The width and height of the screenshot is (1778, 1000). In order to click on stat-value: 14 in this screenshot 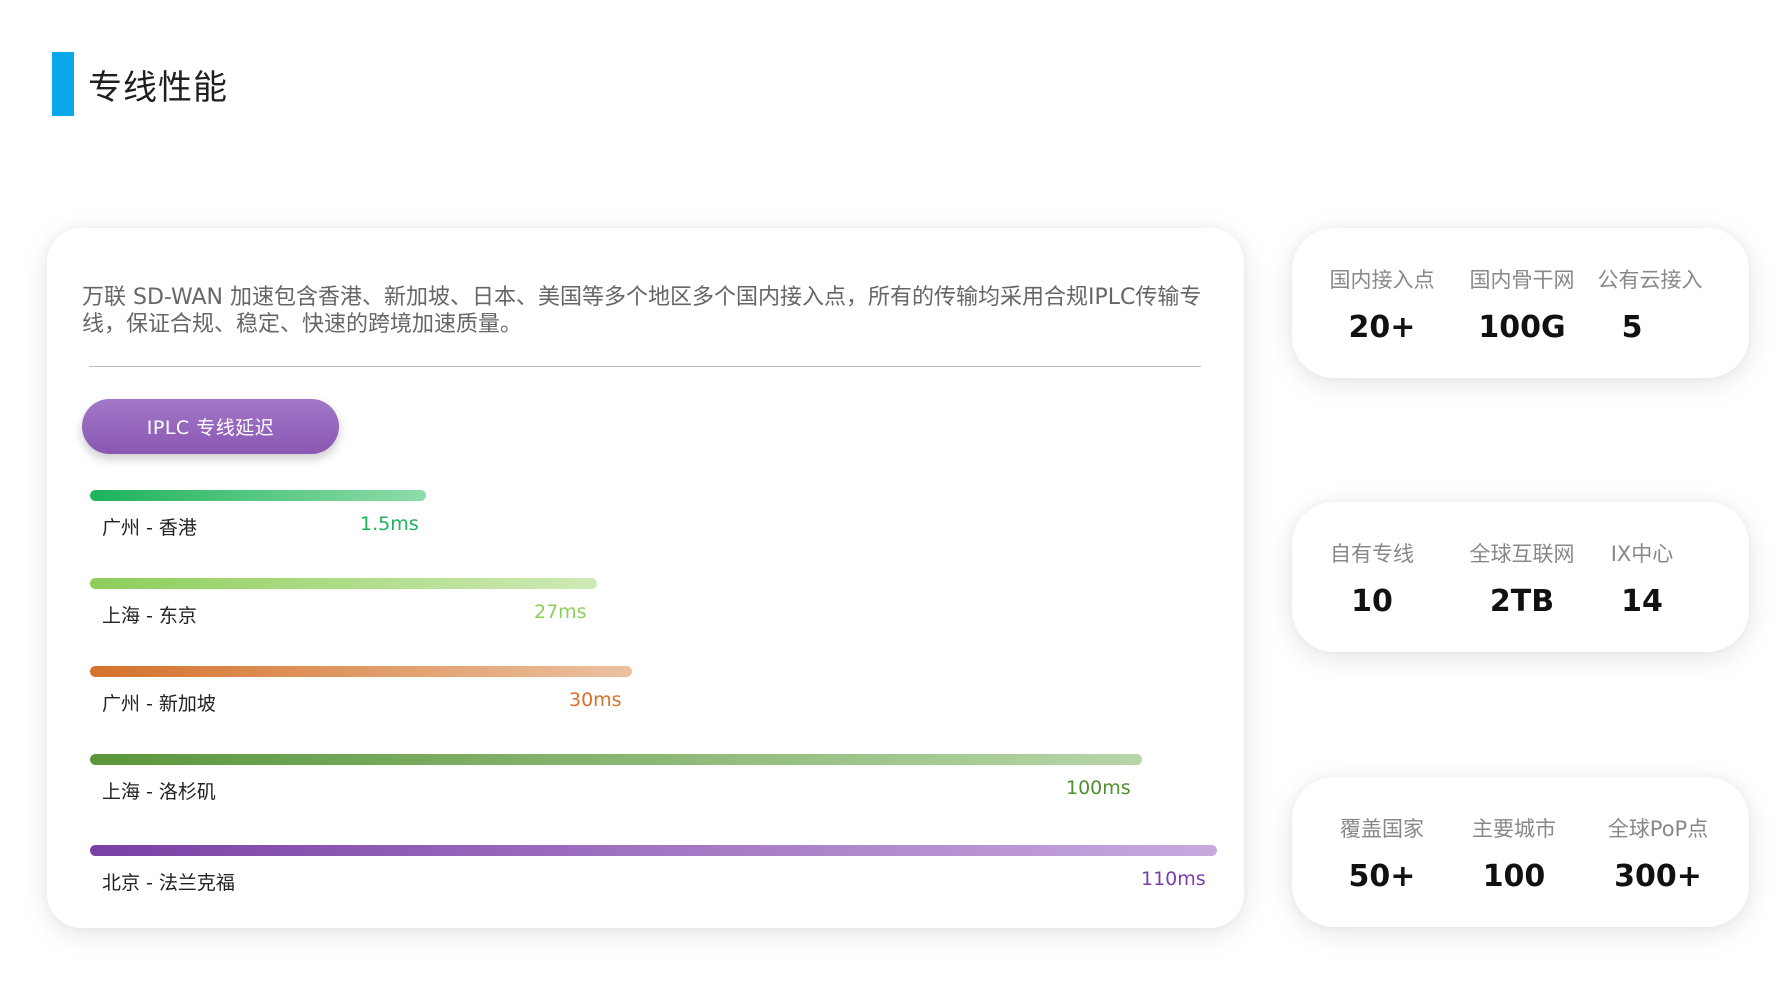, I will do `click(1642, 601)`.